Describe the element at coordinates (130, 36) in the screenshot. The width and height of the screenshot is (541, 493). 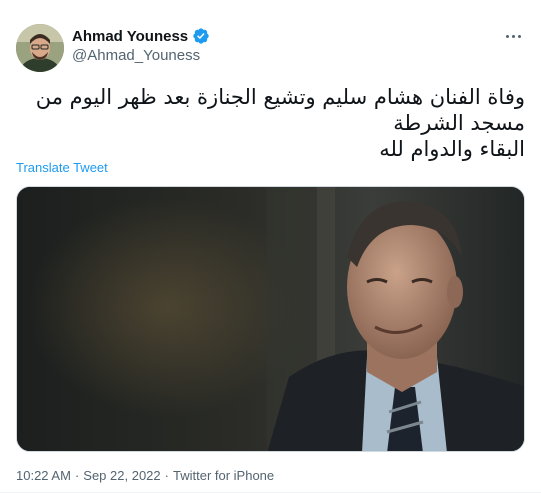
I see `author-display-name: Ahmad Youness` at that location.